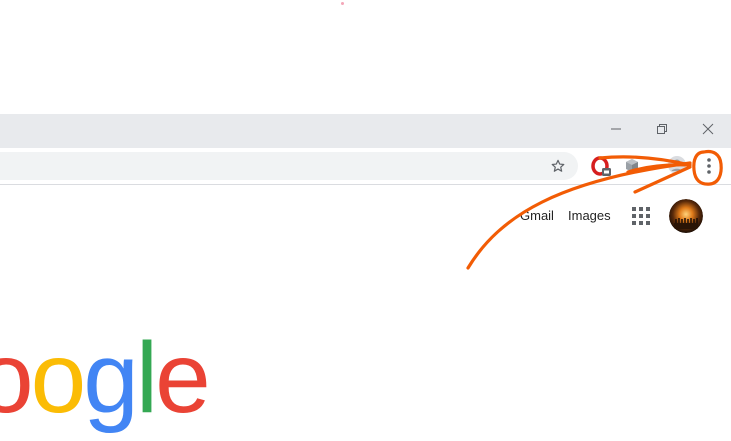  I want to click on minimize-button, so click(616, 129).